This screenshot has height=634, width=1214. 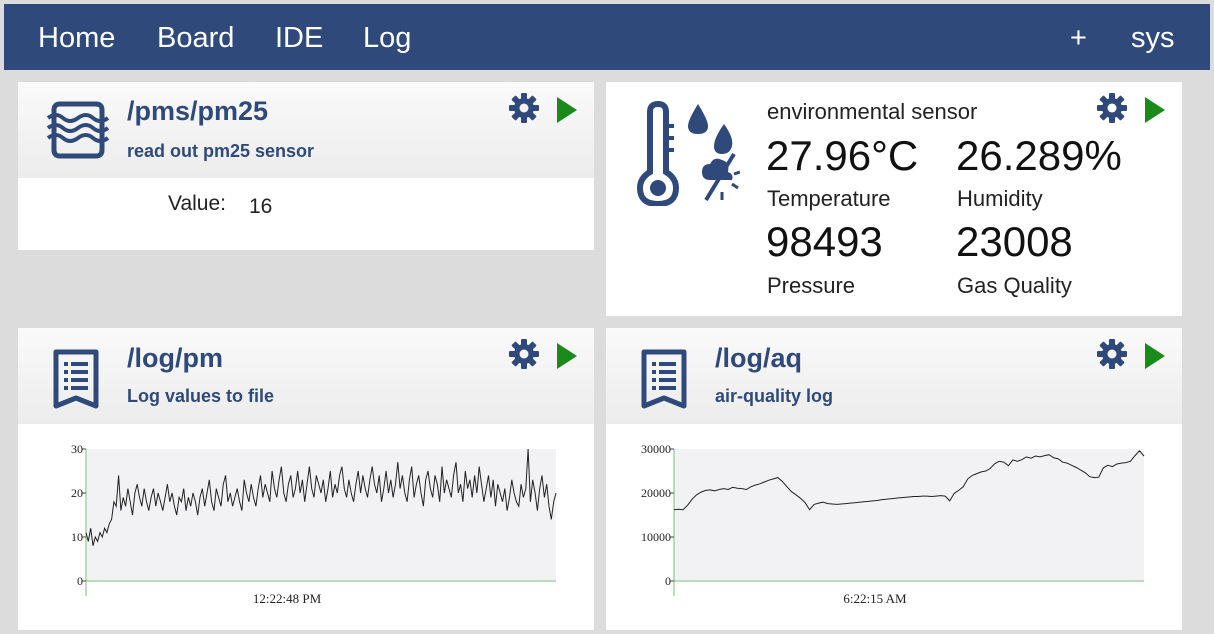 I want to click on value-label: Value:, so click(x=197, y=203).